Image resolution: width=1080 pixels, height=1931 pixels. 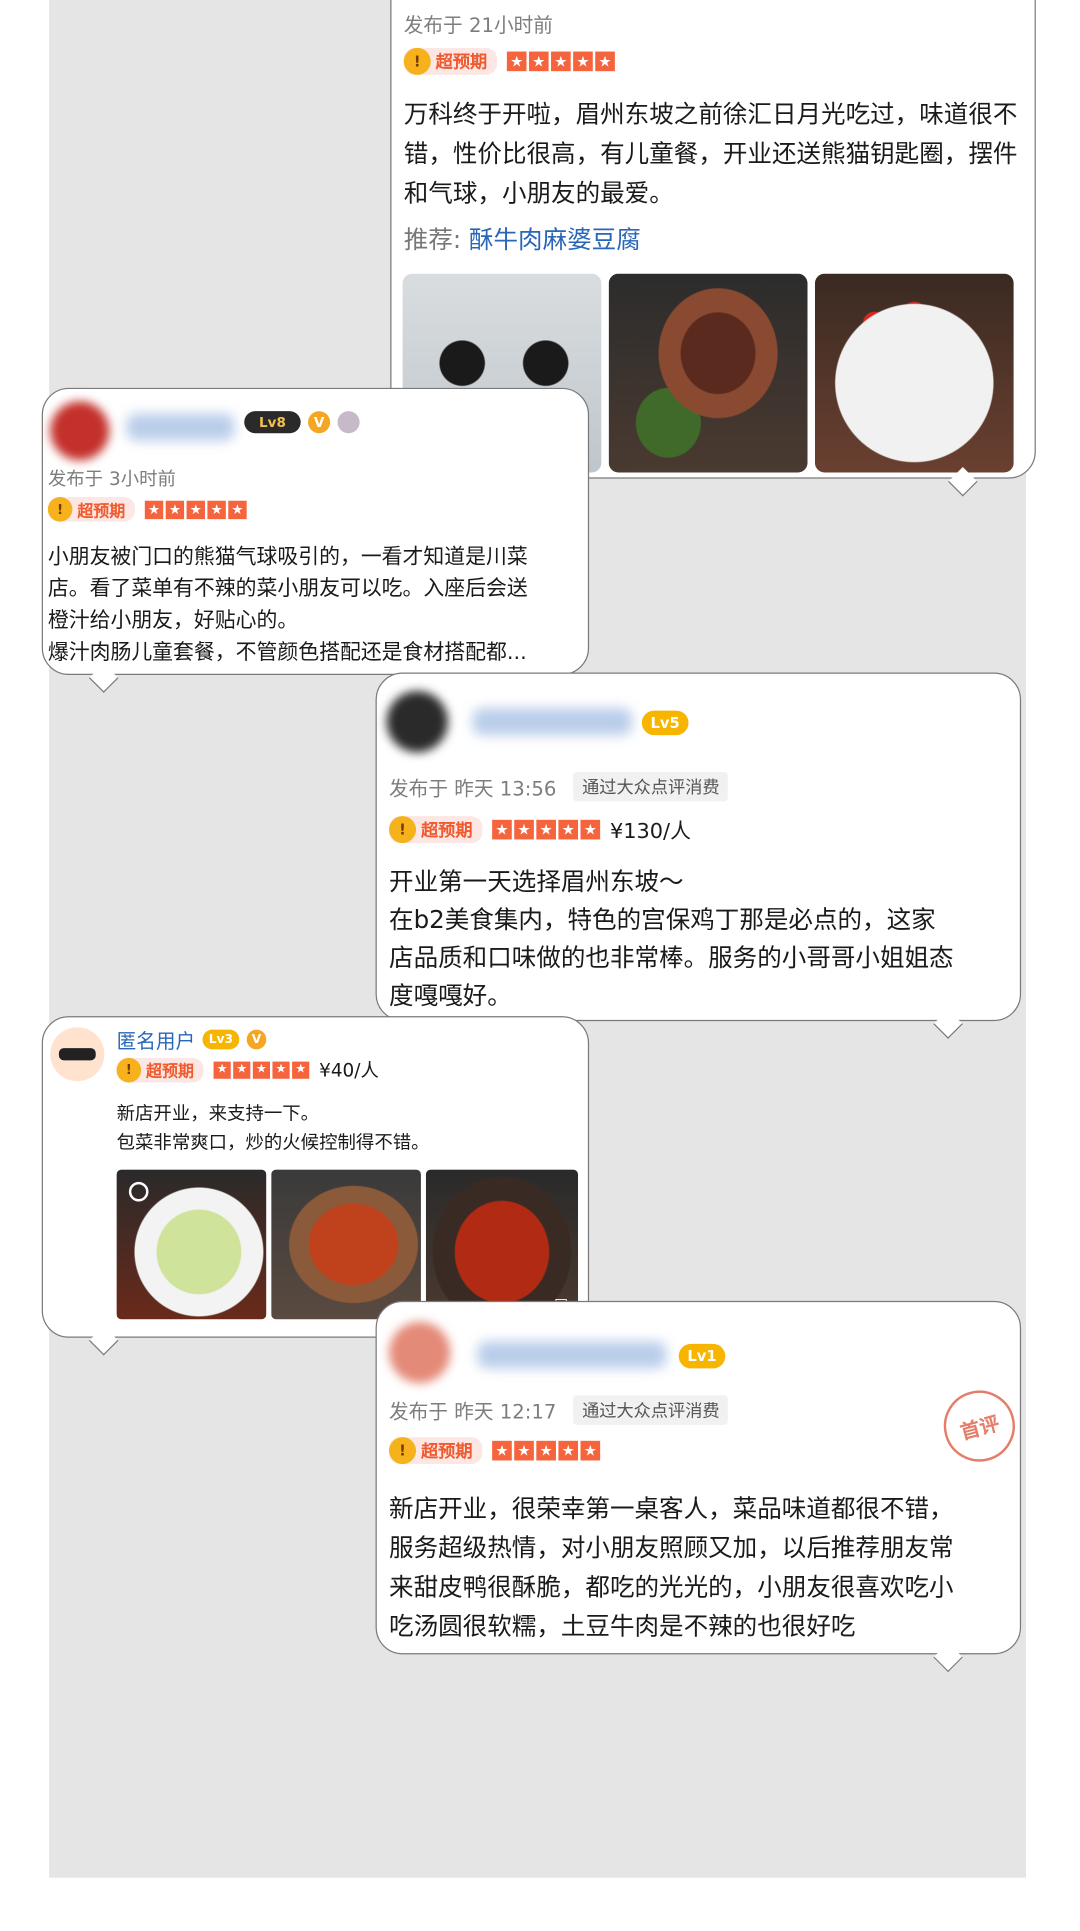 What do you see at coordinates (702, 1356) in the screenshot?
I see `level-badge: Lv1` at bounding box center [702, 1356].